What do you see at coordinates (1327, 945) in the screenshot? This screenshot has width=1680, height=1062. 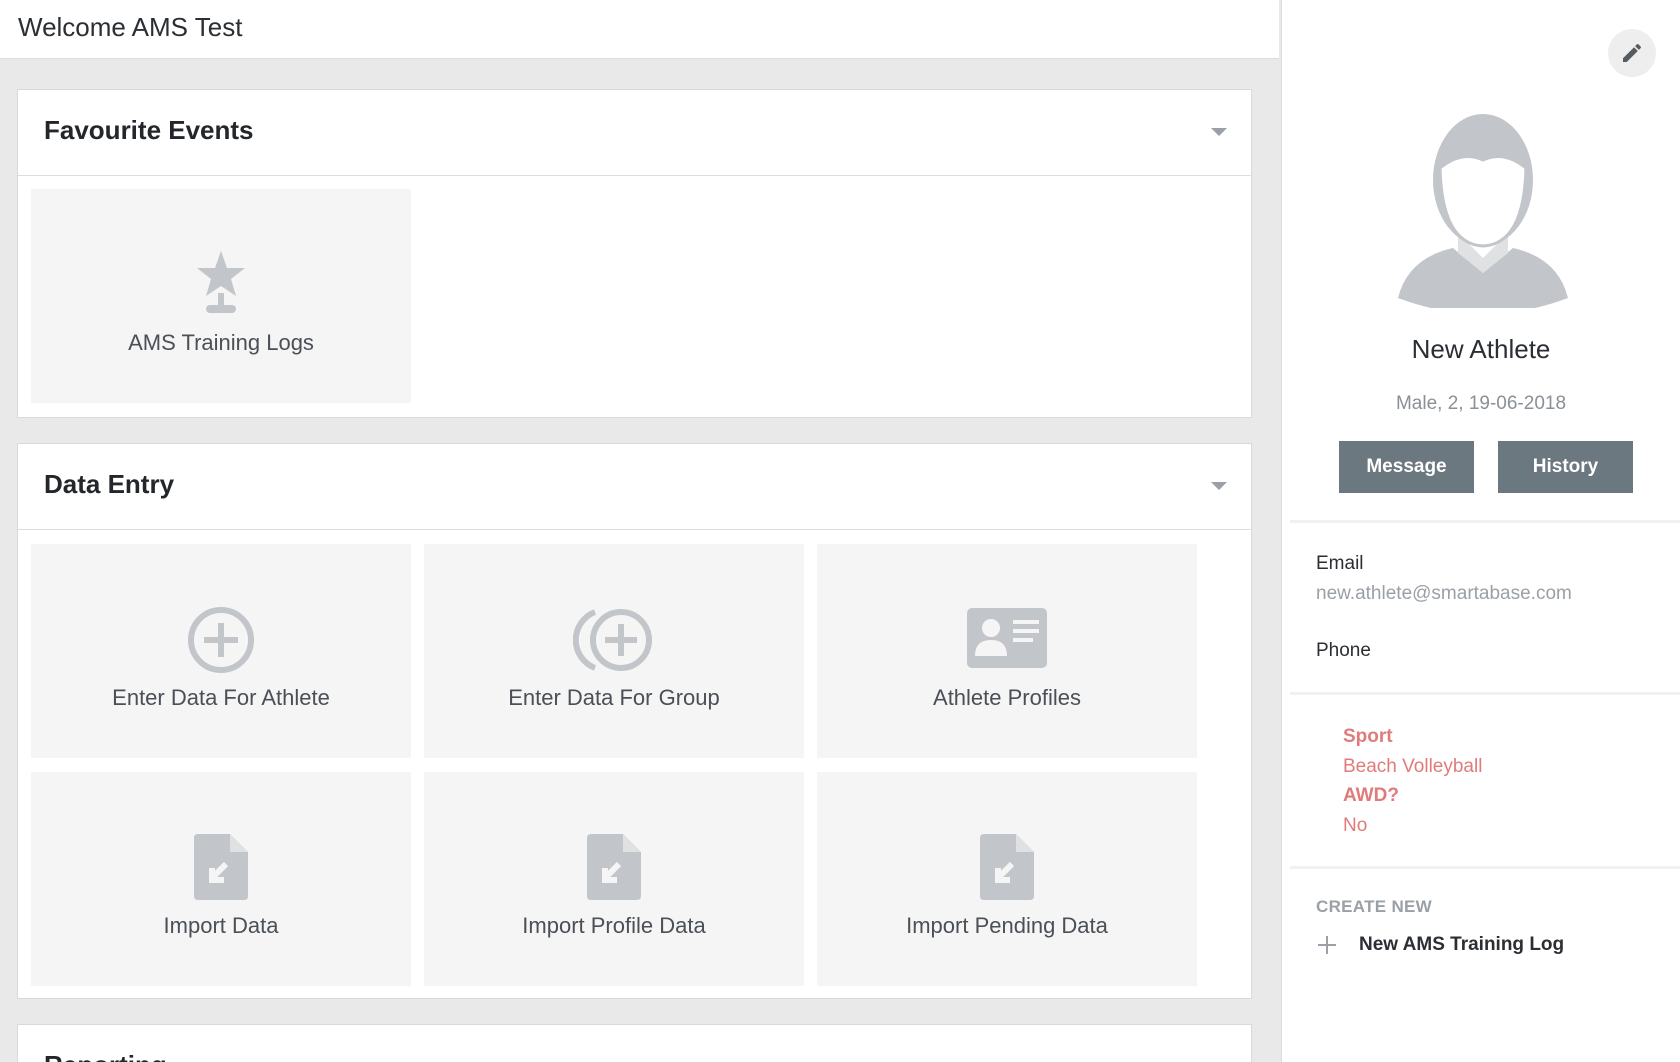 I see `plus-icon` at bounding box center [1327, 945].